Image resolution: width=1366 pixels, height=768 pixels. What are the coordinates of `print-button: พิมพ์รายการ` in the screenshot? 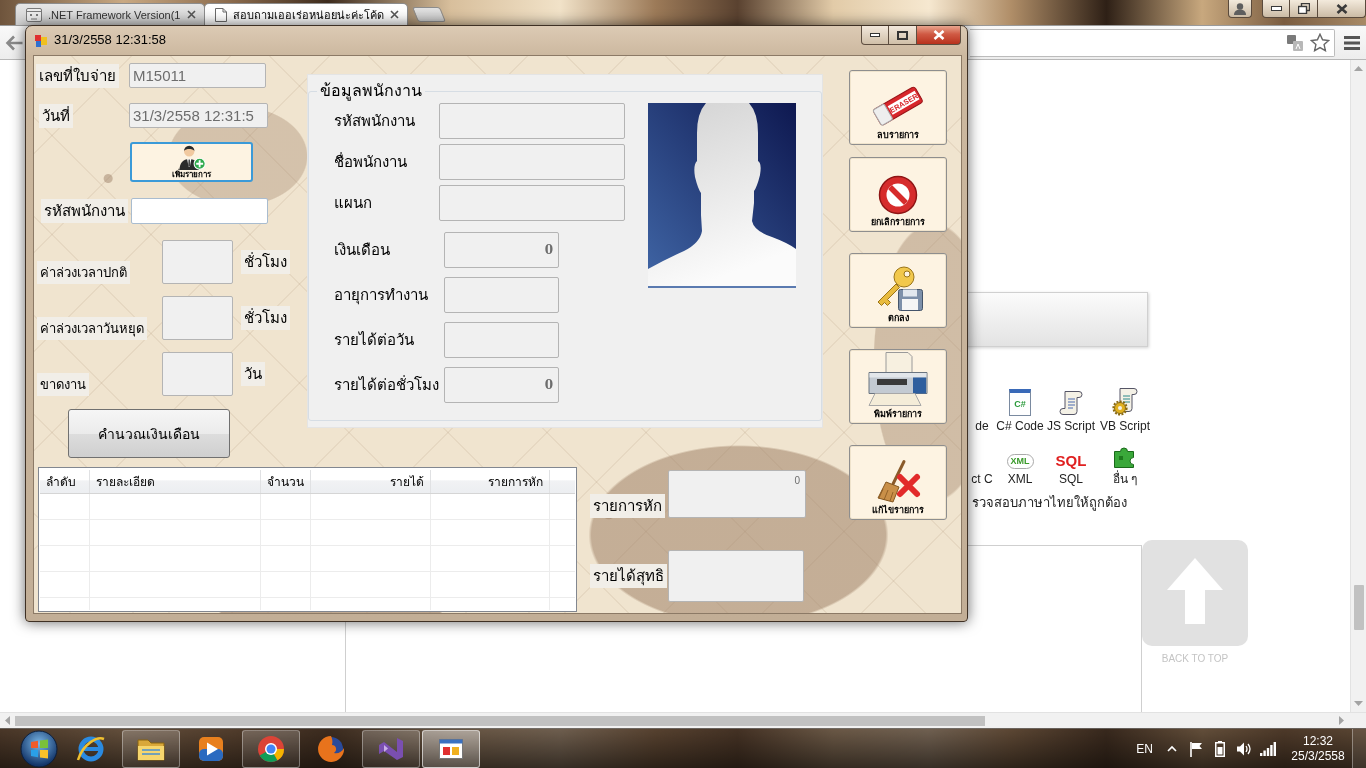 It's located at (898, 386).